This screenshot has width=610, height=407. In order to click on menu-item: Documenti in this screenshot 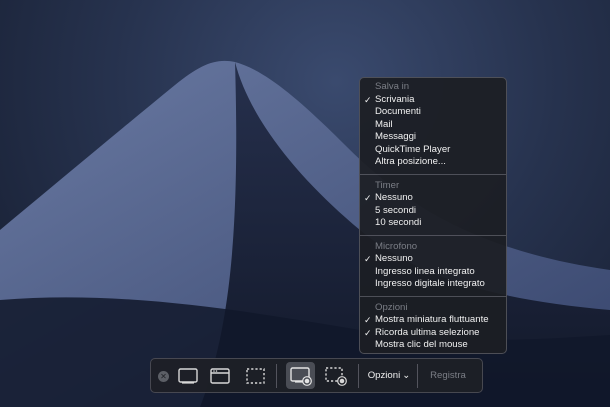, I will do `click(433, 112)`.